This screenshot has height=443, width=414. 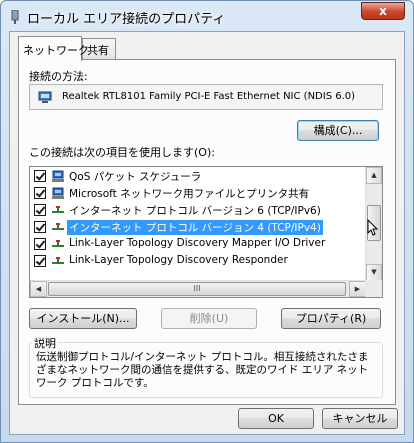 I want to click on scroll-corner, so click(x=373, y=288).